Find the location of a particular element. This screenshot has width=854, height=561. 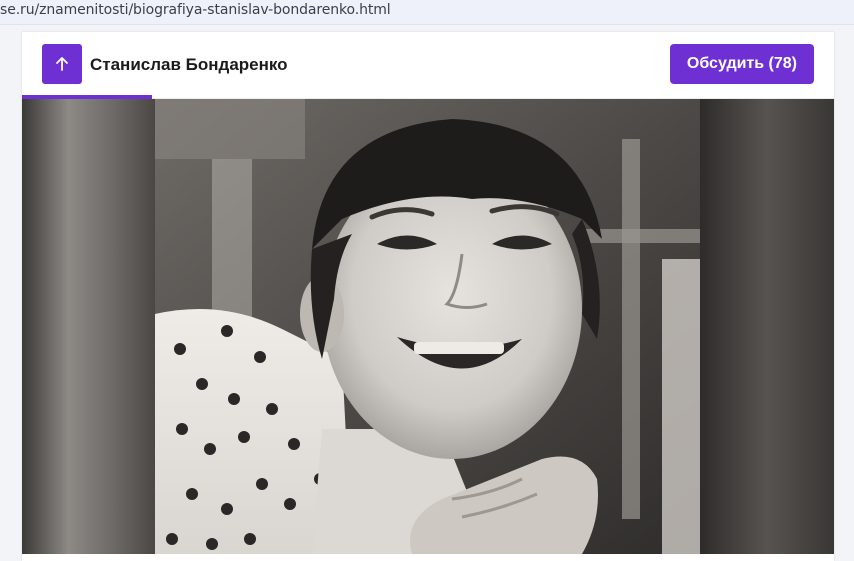

scroll-to-top-button is located at coordinates (62, 64).